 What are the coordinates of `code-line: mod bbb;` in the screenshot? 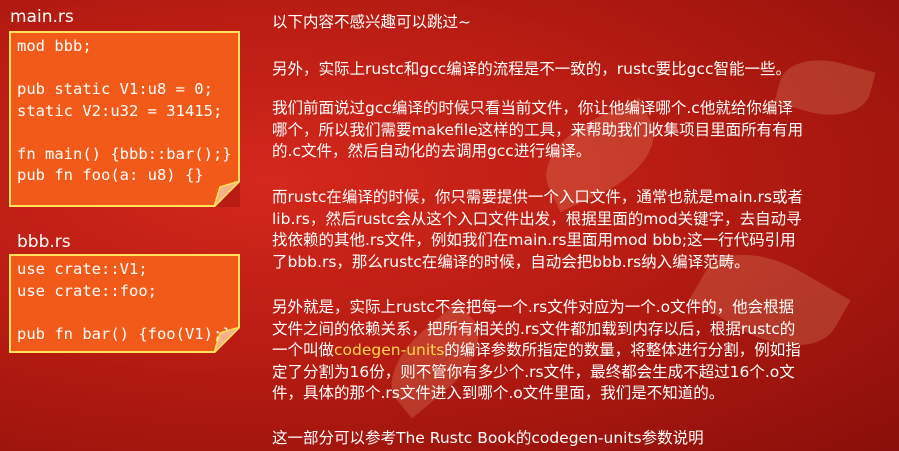 It's located at (54, 46).